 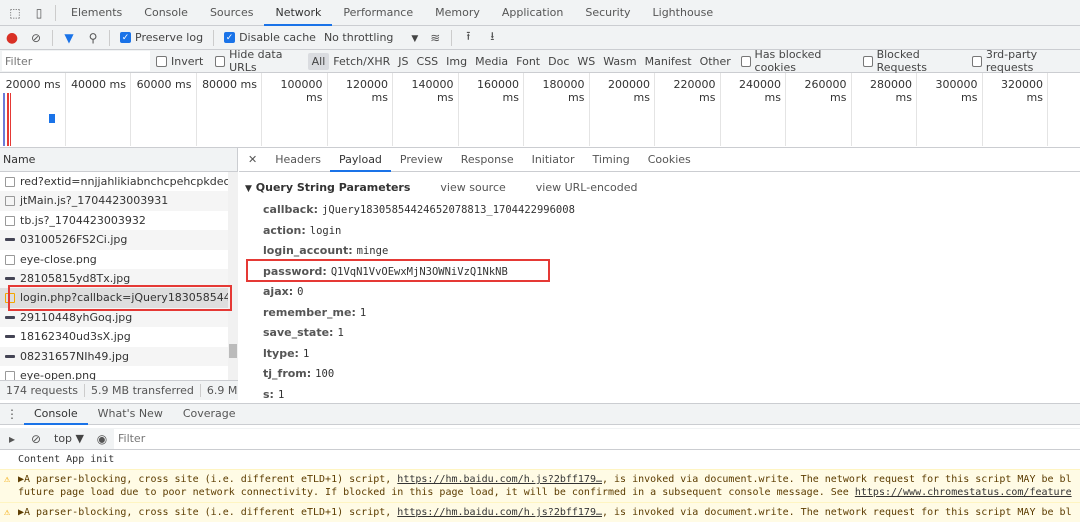 What do you see at coordinates (669, 160) in the screenshot?
I see `detail-tab-cookies: Cookies` at bounding box center [669, 160].